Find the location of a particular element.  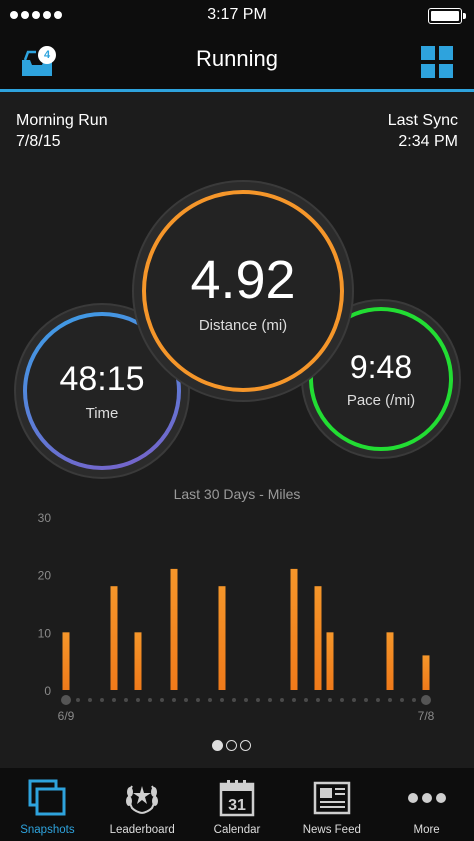

y-tick-label: 0 is located at coordinates (47, 691).